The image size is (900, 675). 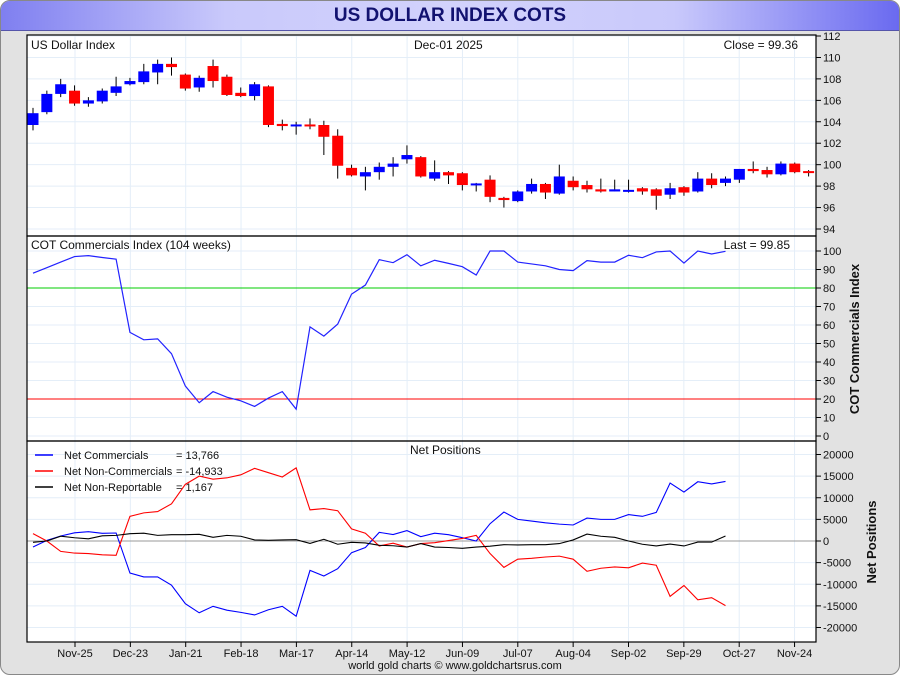 What do you see at coordinates (832, 101) in the screenshot?
I see `y-tick-label: 106` at bounding box center [832, 101].